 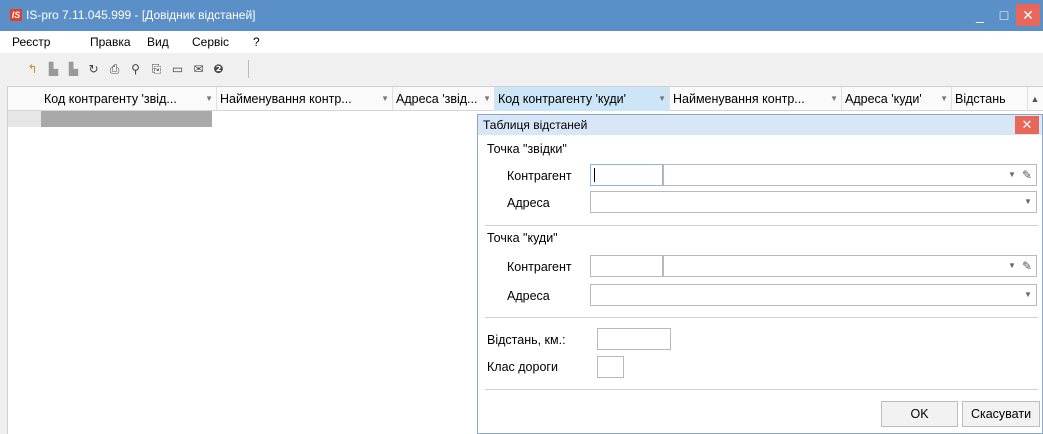 What do you see at coordinates (850, 266) in the screenshot?
I see `to-counterparty-name-select: ▼ ✎` at bounding box center [850, 266].